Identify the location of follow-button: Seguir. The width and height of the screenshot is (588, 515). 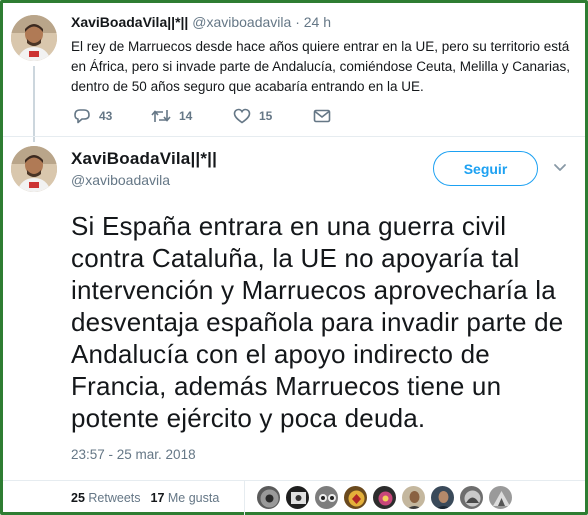
(485, 168).